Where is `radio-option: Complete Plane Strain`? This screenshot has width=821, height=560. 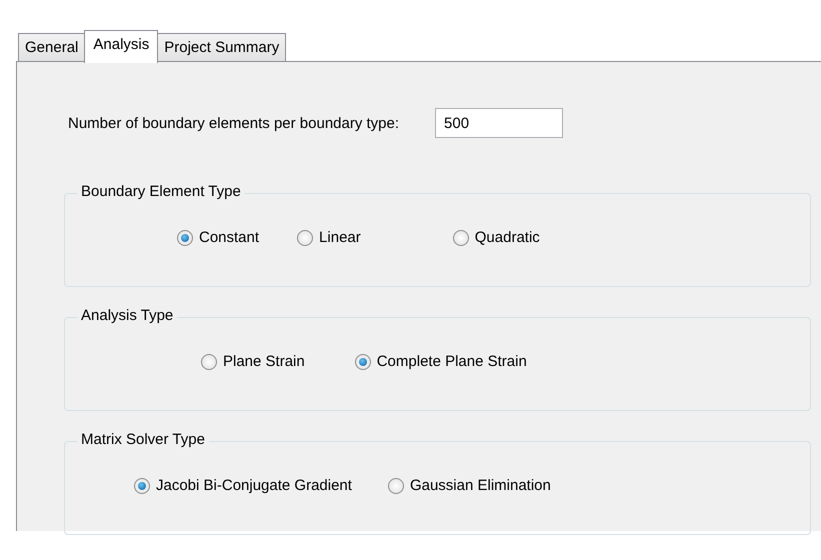
radio-option: Complete Plane Strain is located at coordinates (440, 361).